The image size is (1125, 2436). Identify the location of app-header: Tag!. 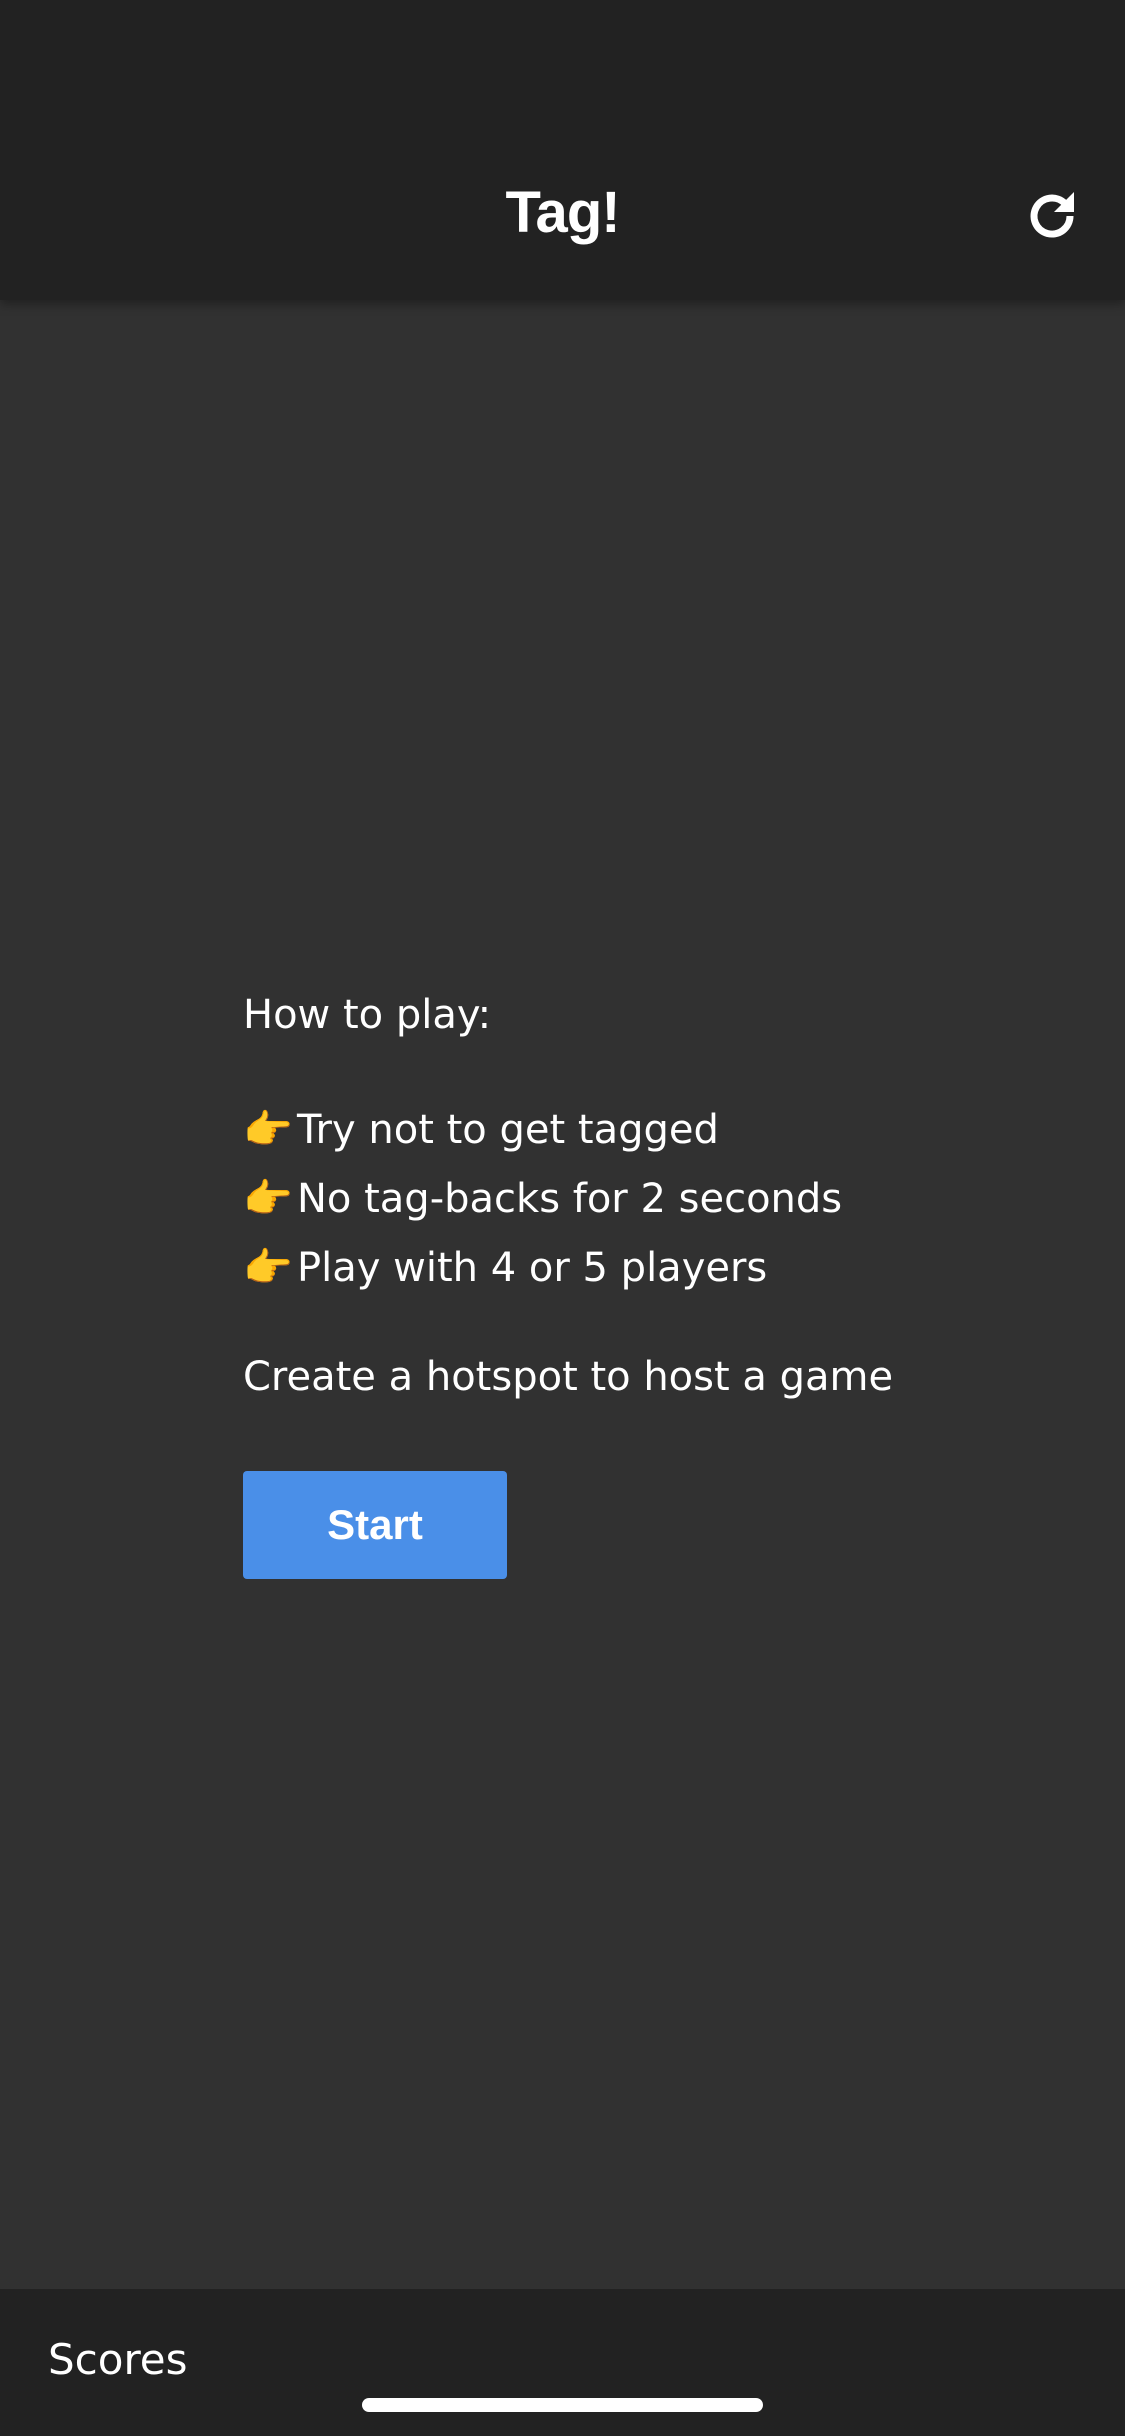
(562, 150).